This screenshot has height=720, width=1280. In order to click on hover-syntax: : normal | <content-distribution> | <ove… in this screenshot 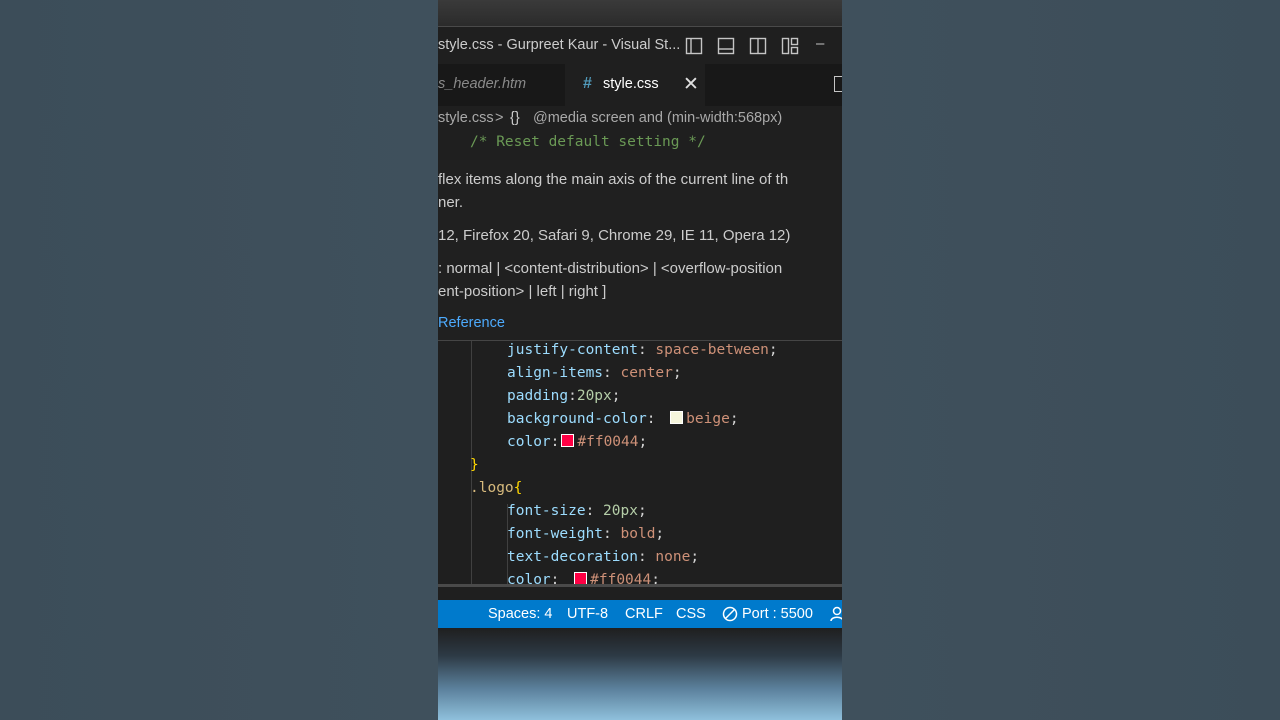, I will do `click(610, 268)`.